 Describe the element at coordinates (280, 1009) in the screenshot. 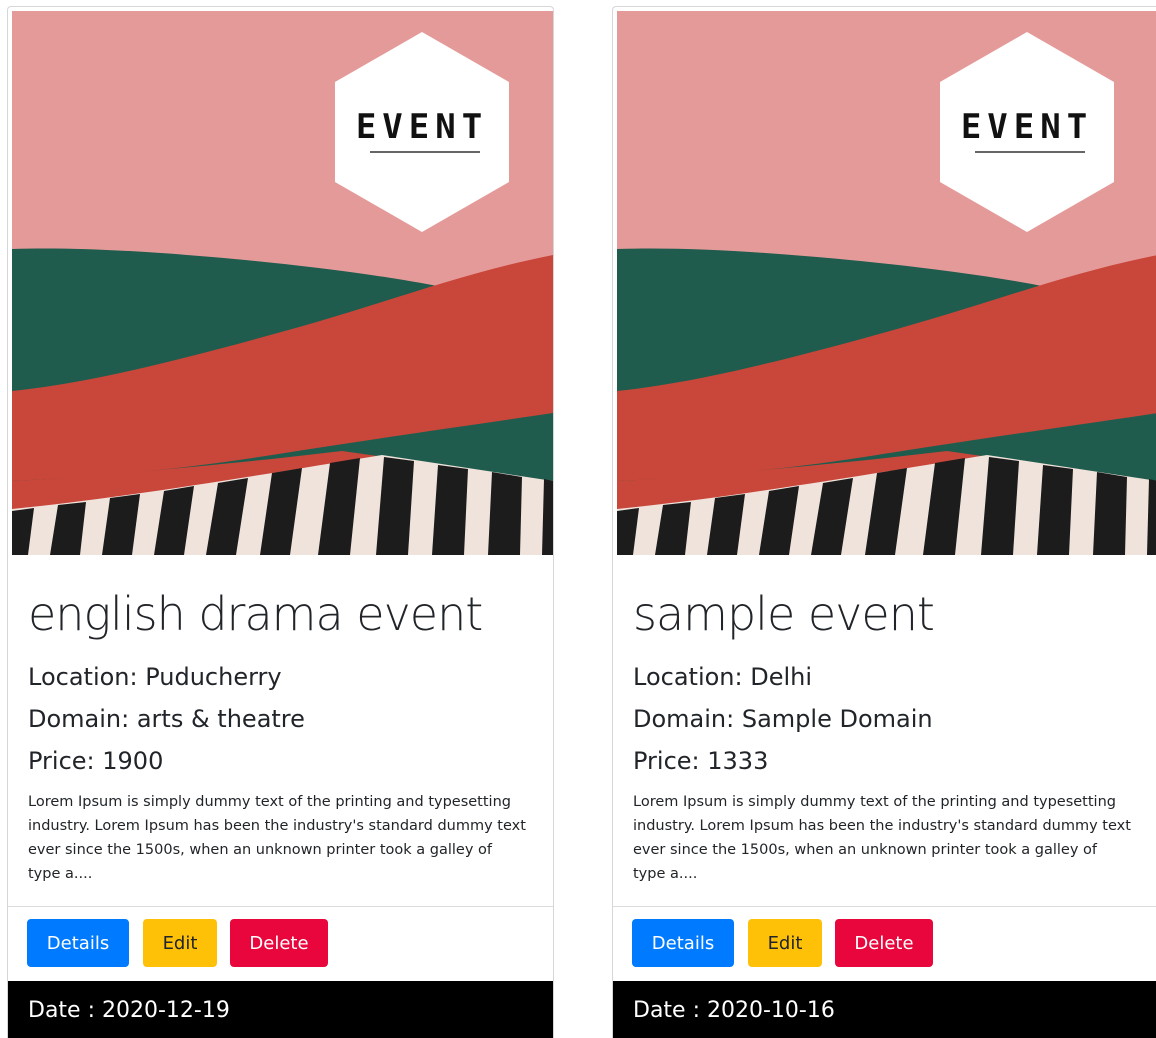

I see `event-date: Date : 2020-12-19` at that location.